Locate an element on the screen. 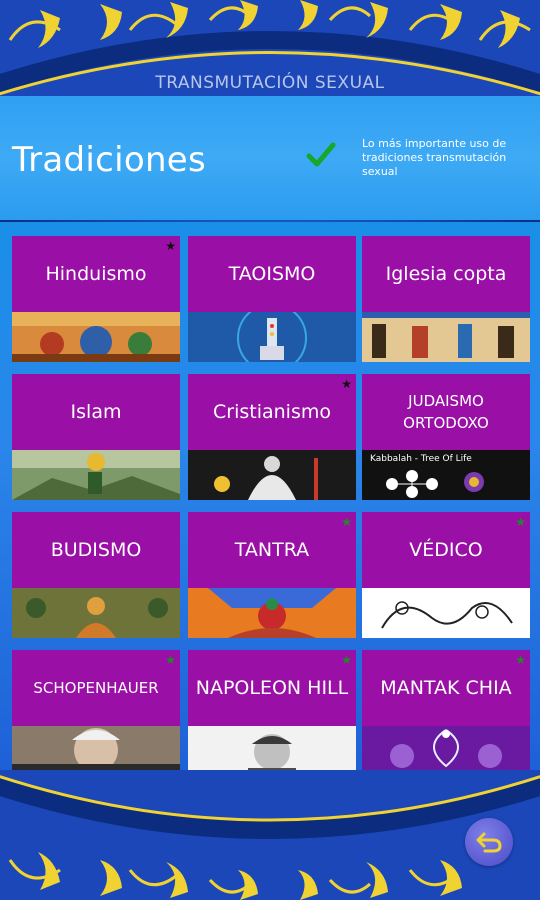 This screenshot has width=540, height=900. tile-budismo: BUDISMO is located at coordinates (96, 575).